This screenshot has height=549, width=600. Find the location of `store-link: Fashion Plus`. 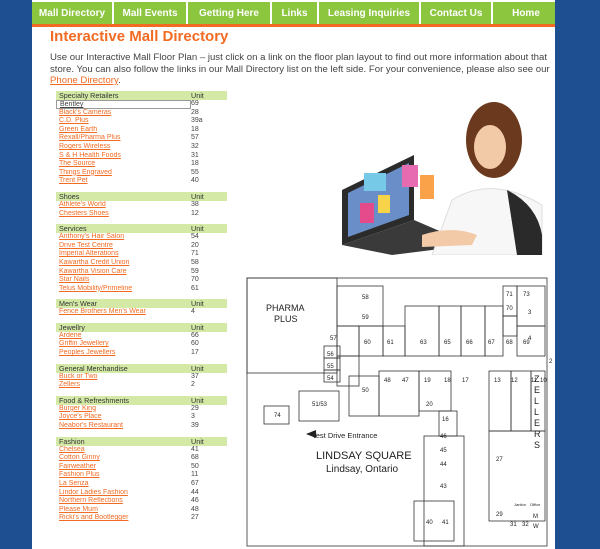

store-link: Fashion Plus is located at coordinates (123, 475).